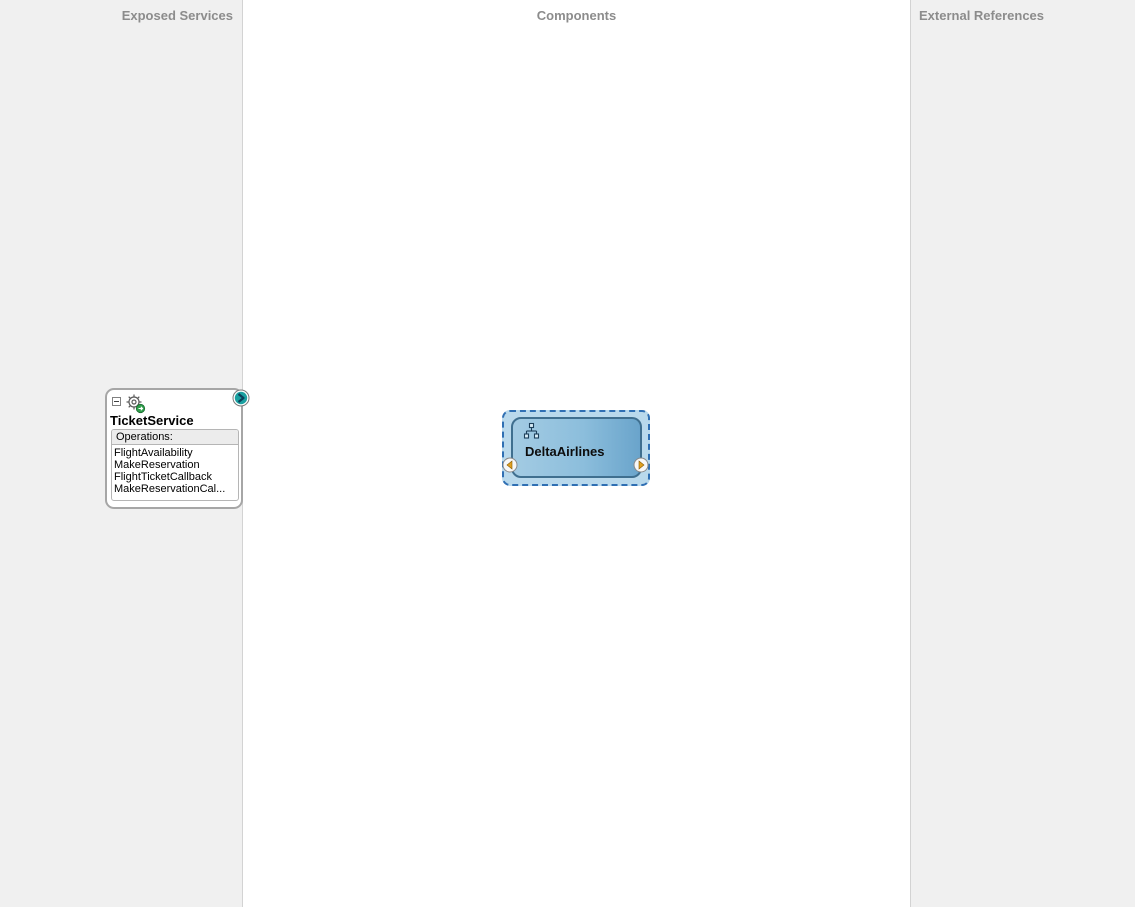 This screenshot has width=1135, height=907. I want to click on operation-item: FlightAvailability, so click(174, 453).